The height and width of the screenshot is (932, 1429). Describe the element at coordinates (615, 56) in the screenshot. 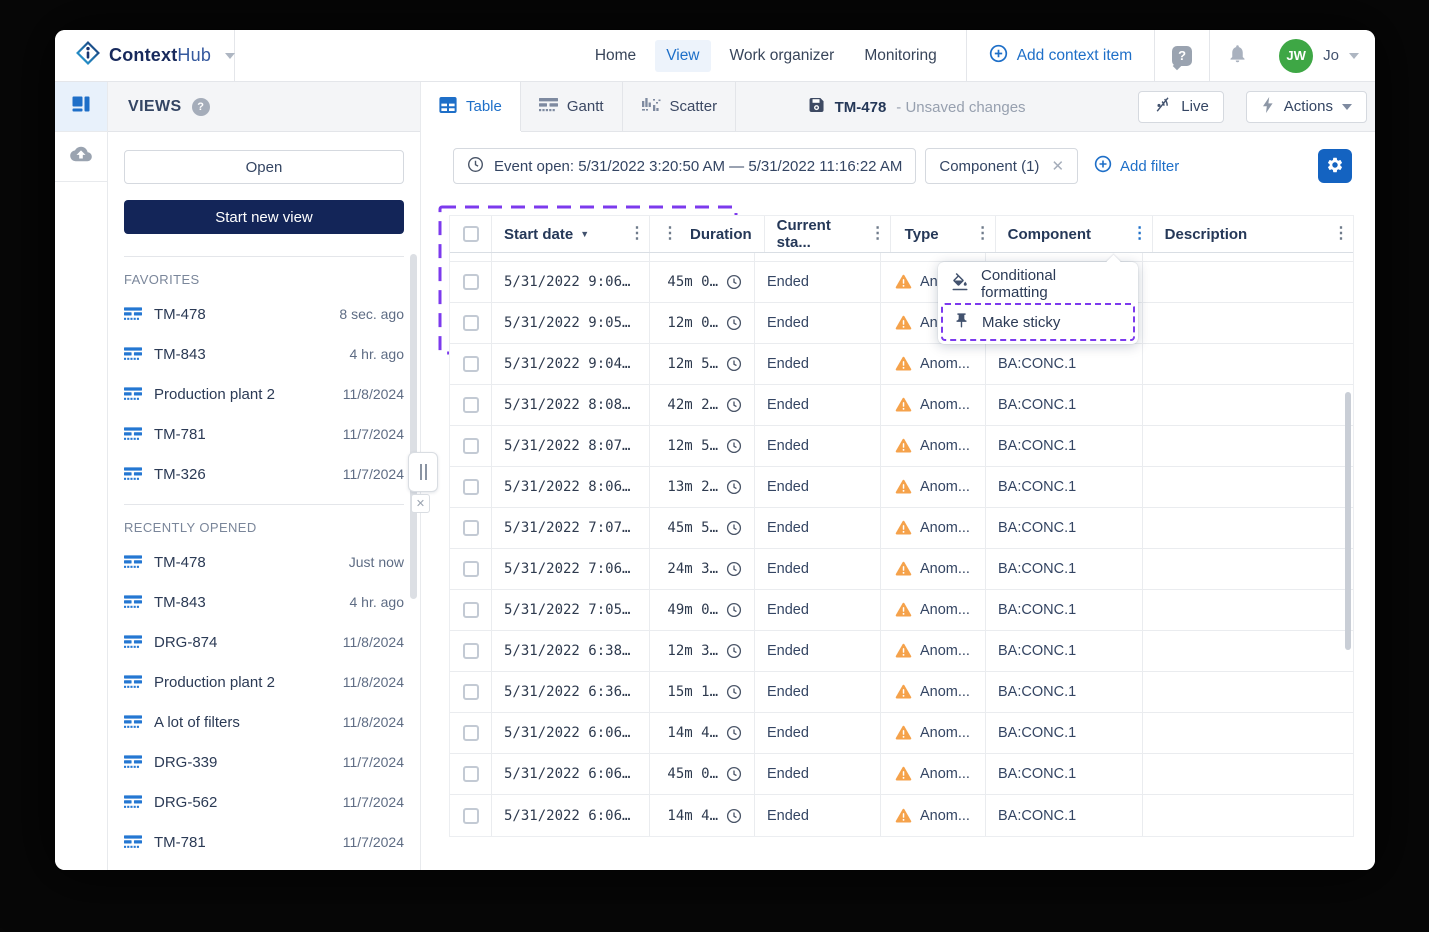

I see `nav-home: Home` at that location.